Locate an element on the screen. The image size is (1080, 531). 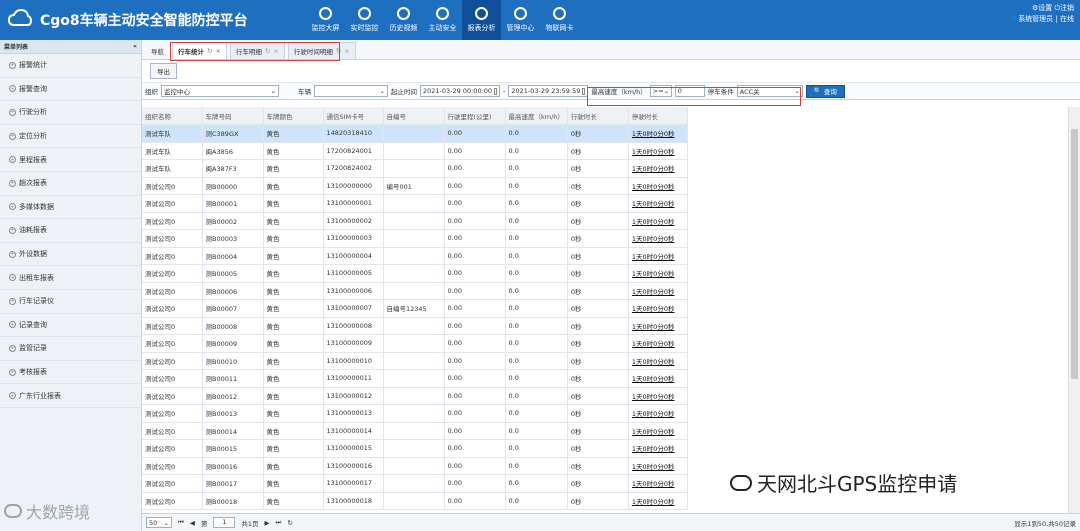
column-header: 通信SIM卡号 is located at coordinates (353, 116).